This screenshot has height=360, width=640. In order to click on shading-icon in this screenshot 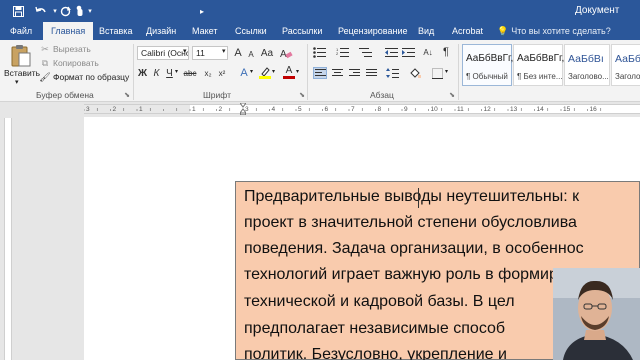, I will do `click(415, 73)`.